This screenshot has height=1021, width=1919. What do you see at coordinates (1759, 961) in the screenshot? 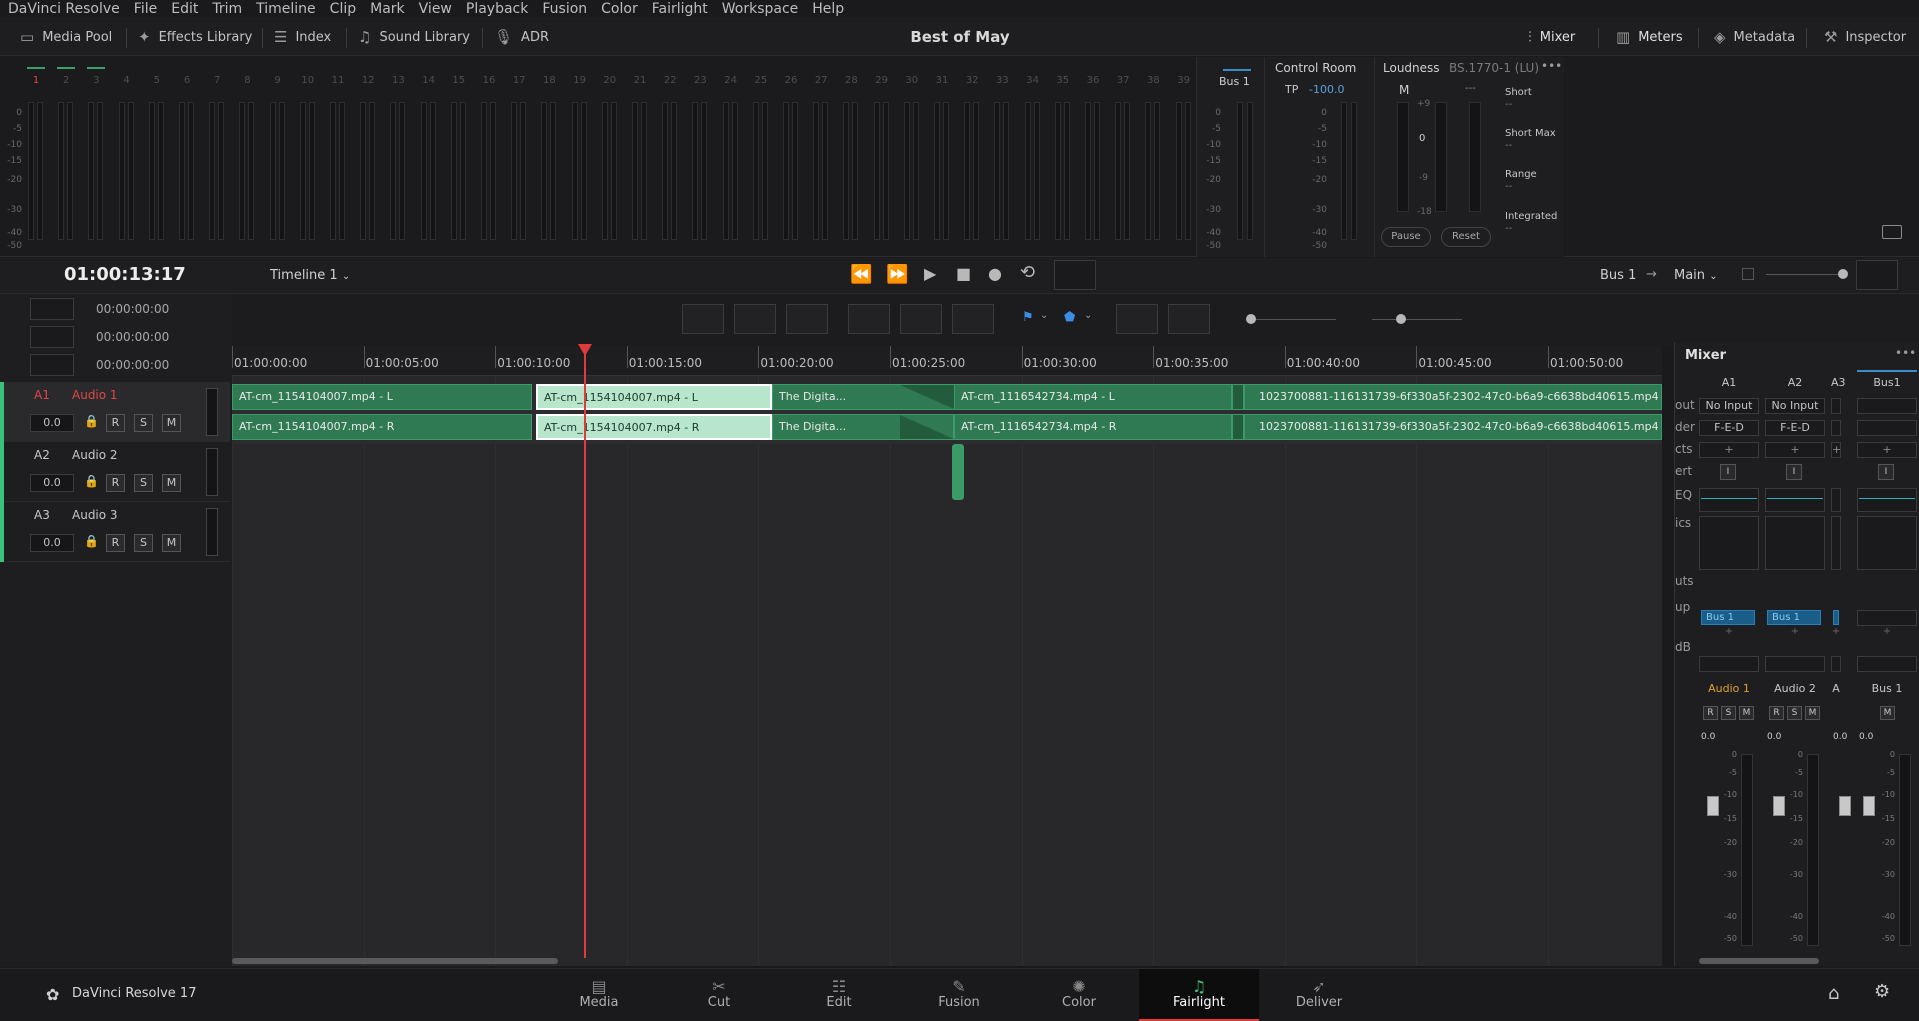
I see `mixer-scrollbar` at bounding box center [1759, 961].